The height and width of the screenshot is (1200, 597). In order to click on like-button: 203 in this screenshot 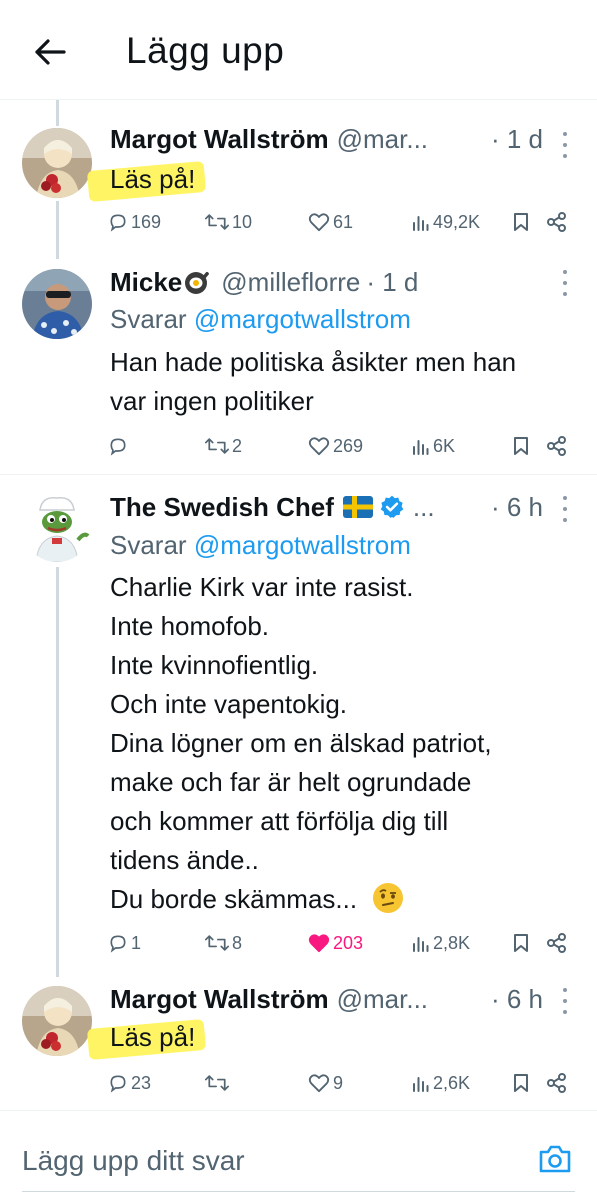, I will do `click(335, 943)`.